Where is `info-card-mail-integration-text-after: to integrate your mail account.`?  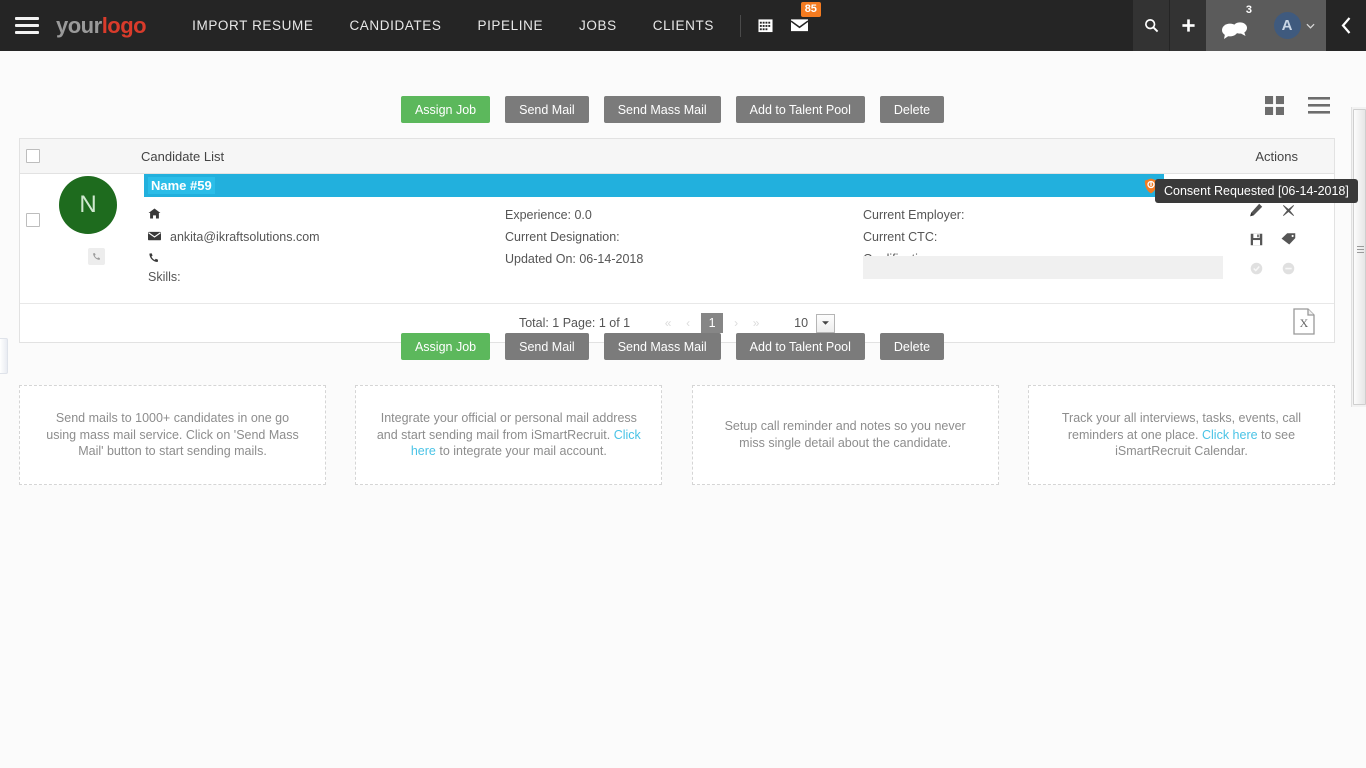
info-card-mail-integration-text-after: to integrate your mail account. is located at coordinates (521, 451).